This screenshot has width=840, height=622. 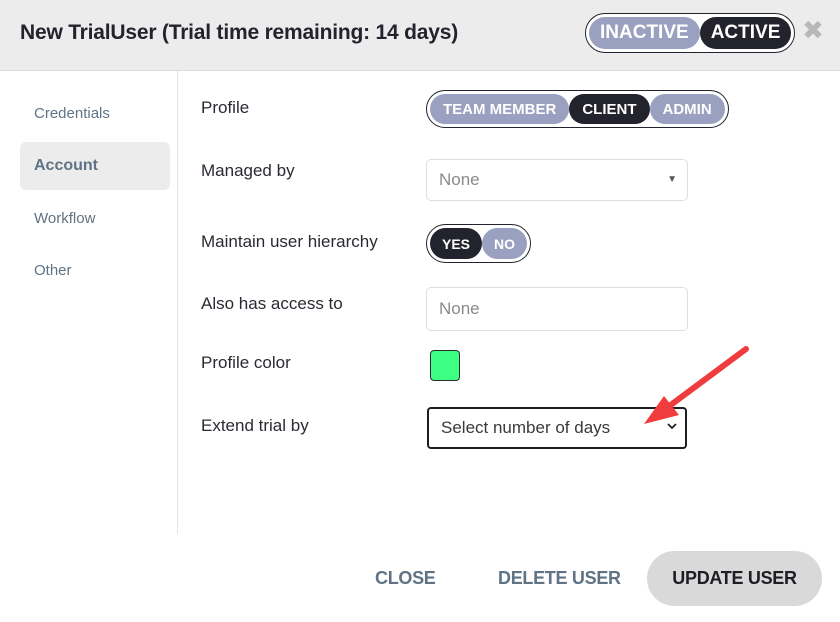 I want to click on hierarchy-toggle: YES NO, so click(x=479, y=243).